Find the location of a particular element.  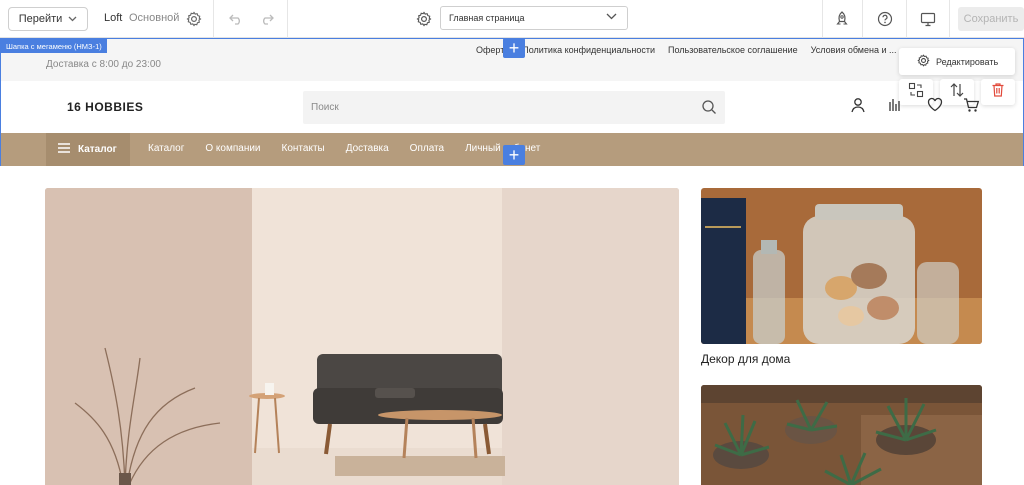

save-button: Сохранить is located at coordinates (991, 19).